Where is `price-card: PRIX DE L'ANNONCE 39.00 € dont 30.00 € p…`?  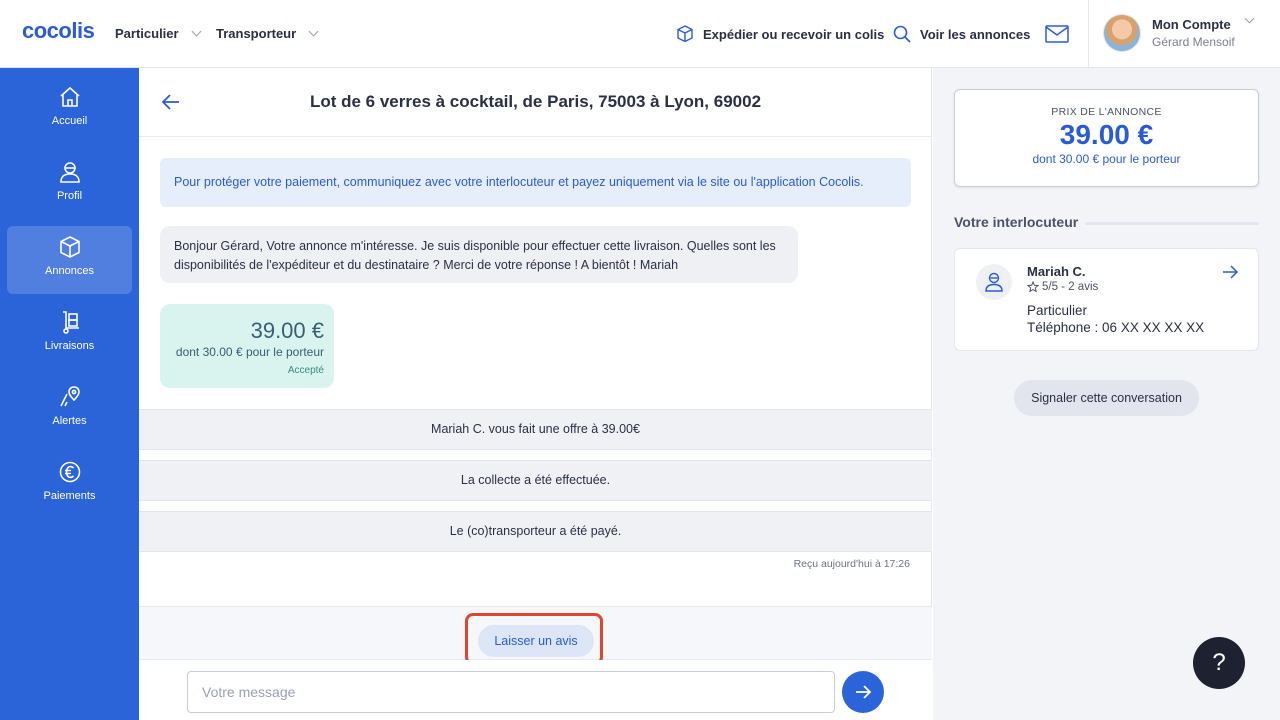
price-card: PRIX DE L'ANNONCE 39.00 € dont 30.00 € p… is located at coordinates (1106, 138).